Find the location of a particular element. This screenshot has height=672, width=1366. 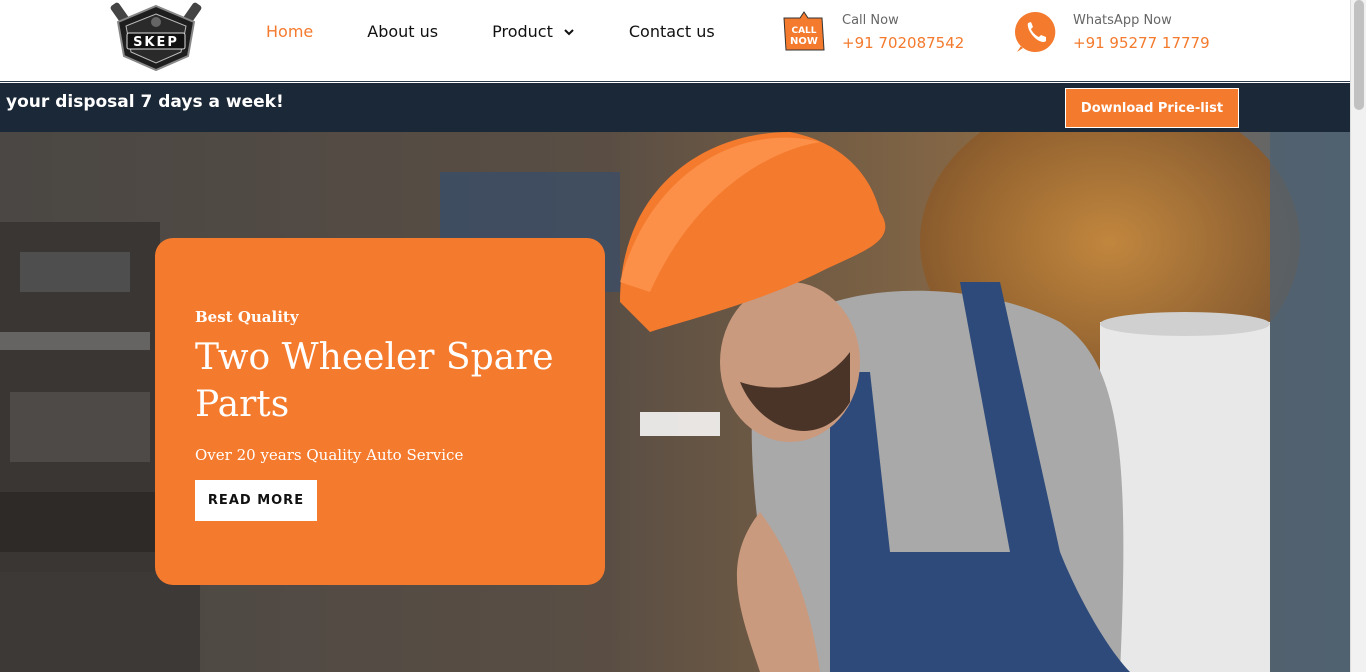

page-scrollbar is located at coordinates (1358, 336).